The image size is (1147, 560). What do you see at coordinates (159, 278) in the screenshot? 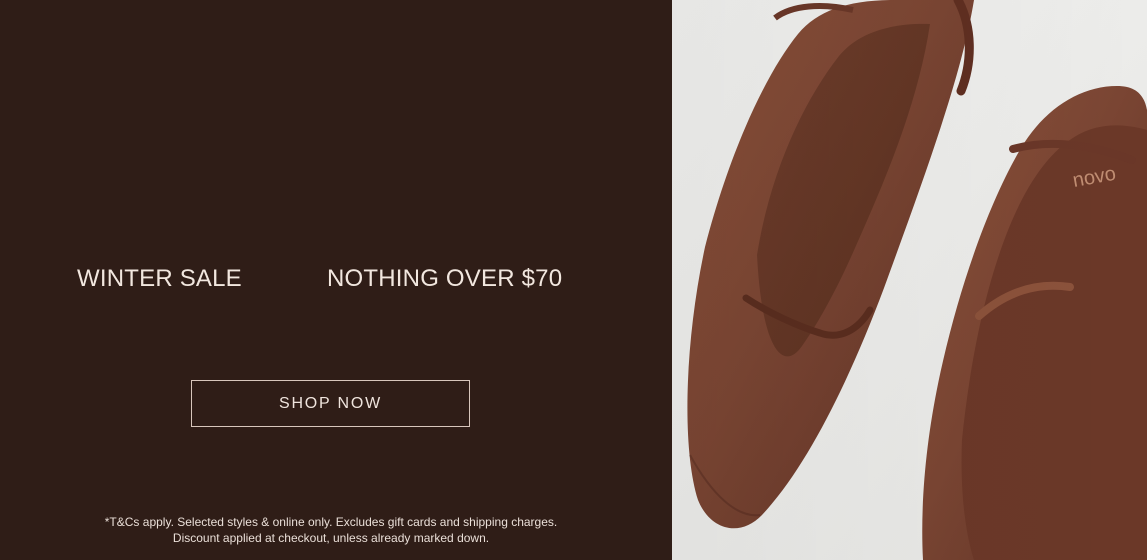
I see `sale-headline: WINTER SALE` at bounding box center [159, 278].